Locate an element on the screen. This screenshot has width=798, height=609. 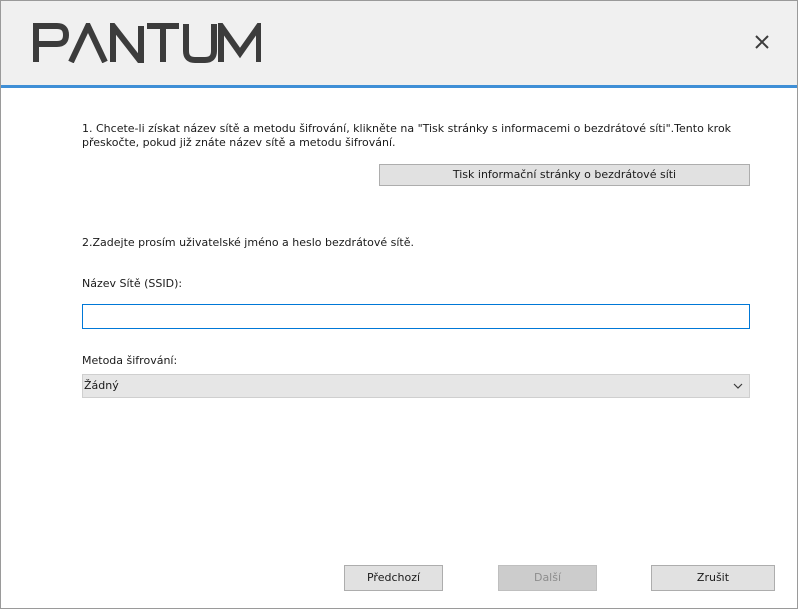
ssid-input is located at coordinates (416, 316).